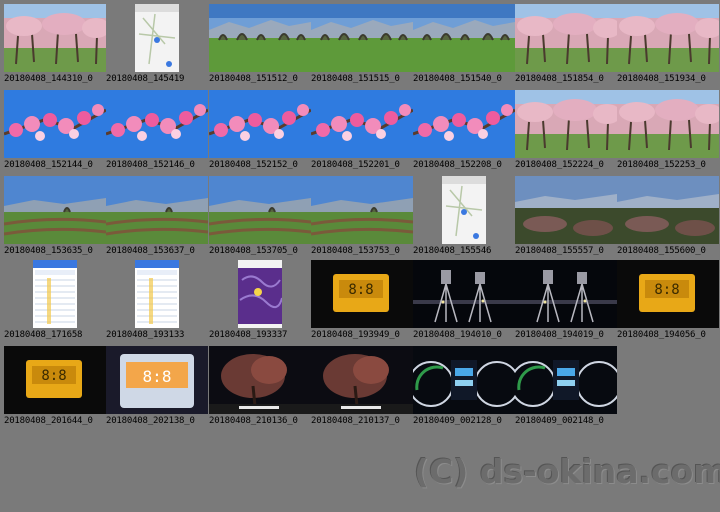 Image resolution: width=720 pixels, height=512 pixels. Describe the element at coordinates (661, 79) in the screenshot. I see `thumbnail-filename: 20180408_151934_0` at that location.